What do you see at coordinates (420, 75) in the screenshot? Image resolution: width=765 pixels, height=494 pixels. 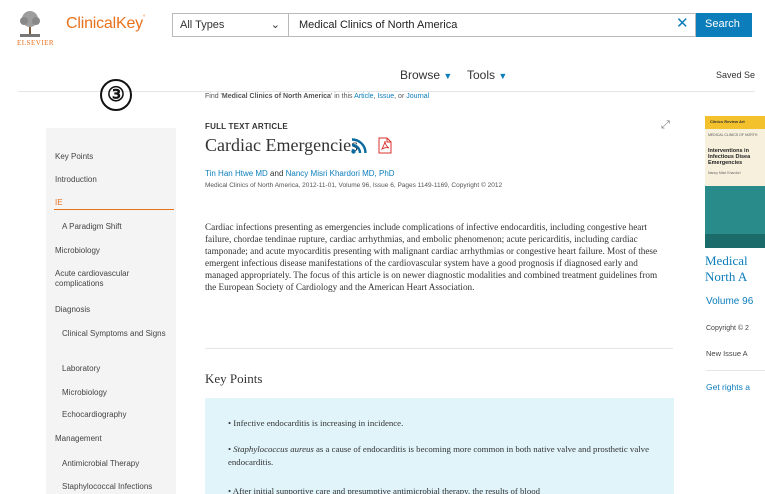 I see `browse-label: Browse` at bounding box center [420, 75].